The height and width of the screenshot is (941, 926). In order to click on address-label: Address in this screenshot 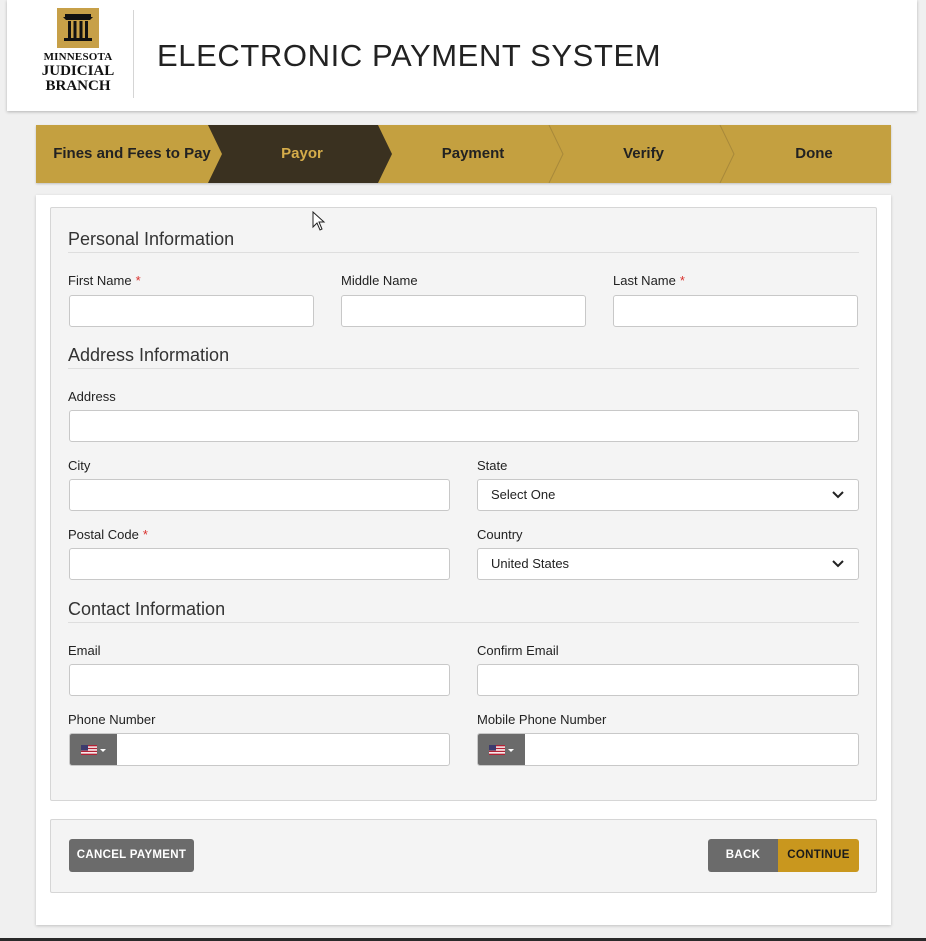, I will do `click(92, 396)`.